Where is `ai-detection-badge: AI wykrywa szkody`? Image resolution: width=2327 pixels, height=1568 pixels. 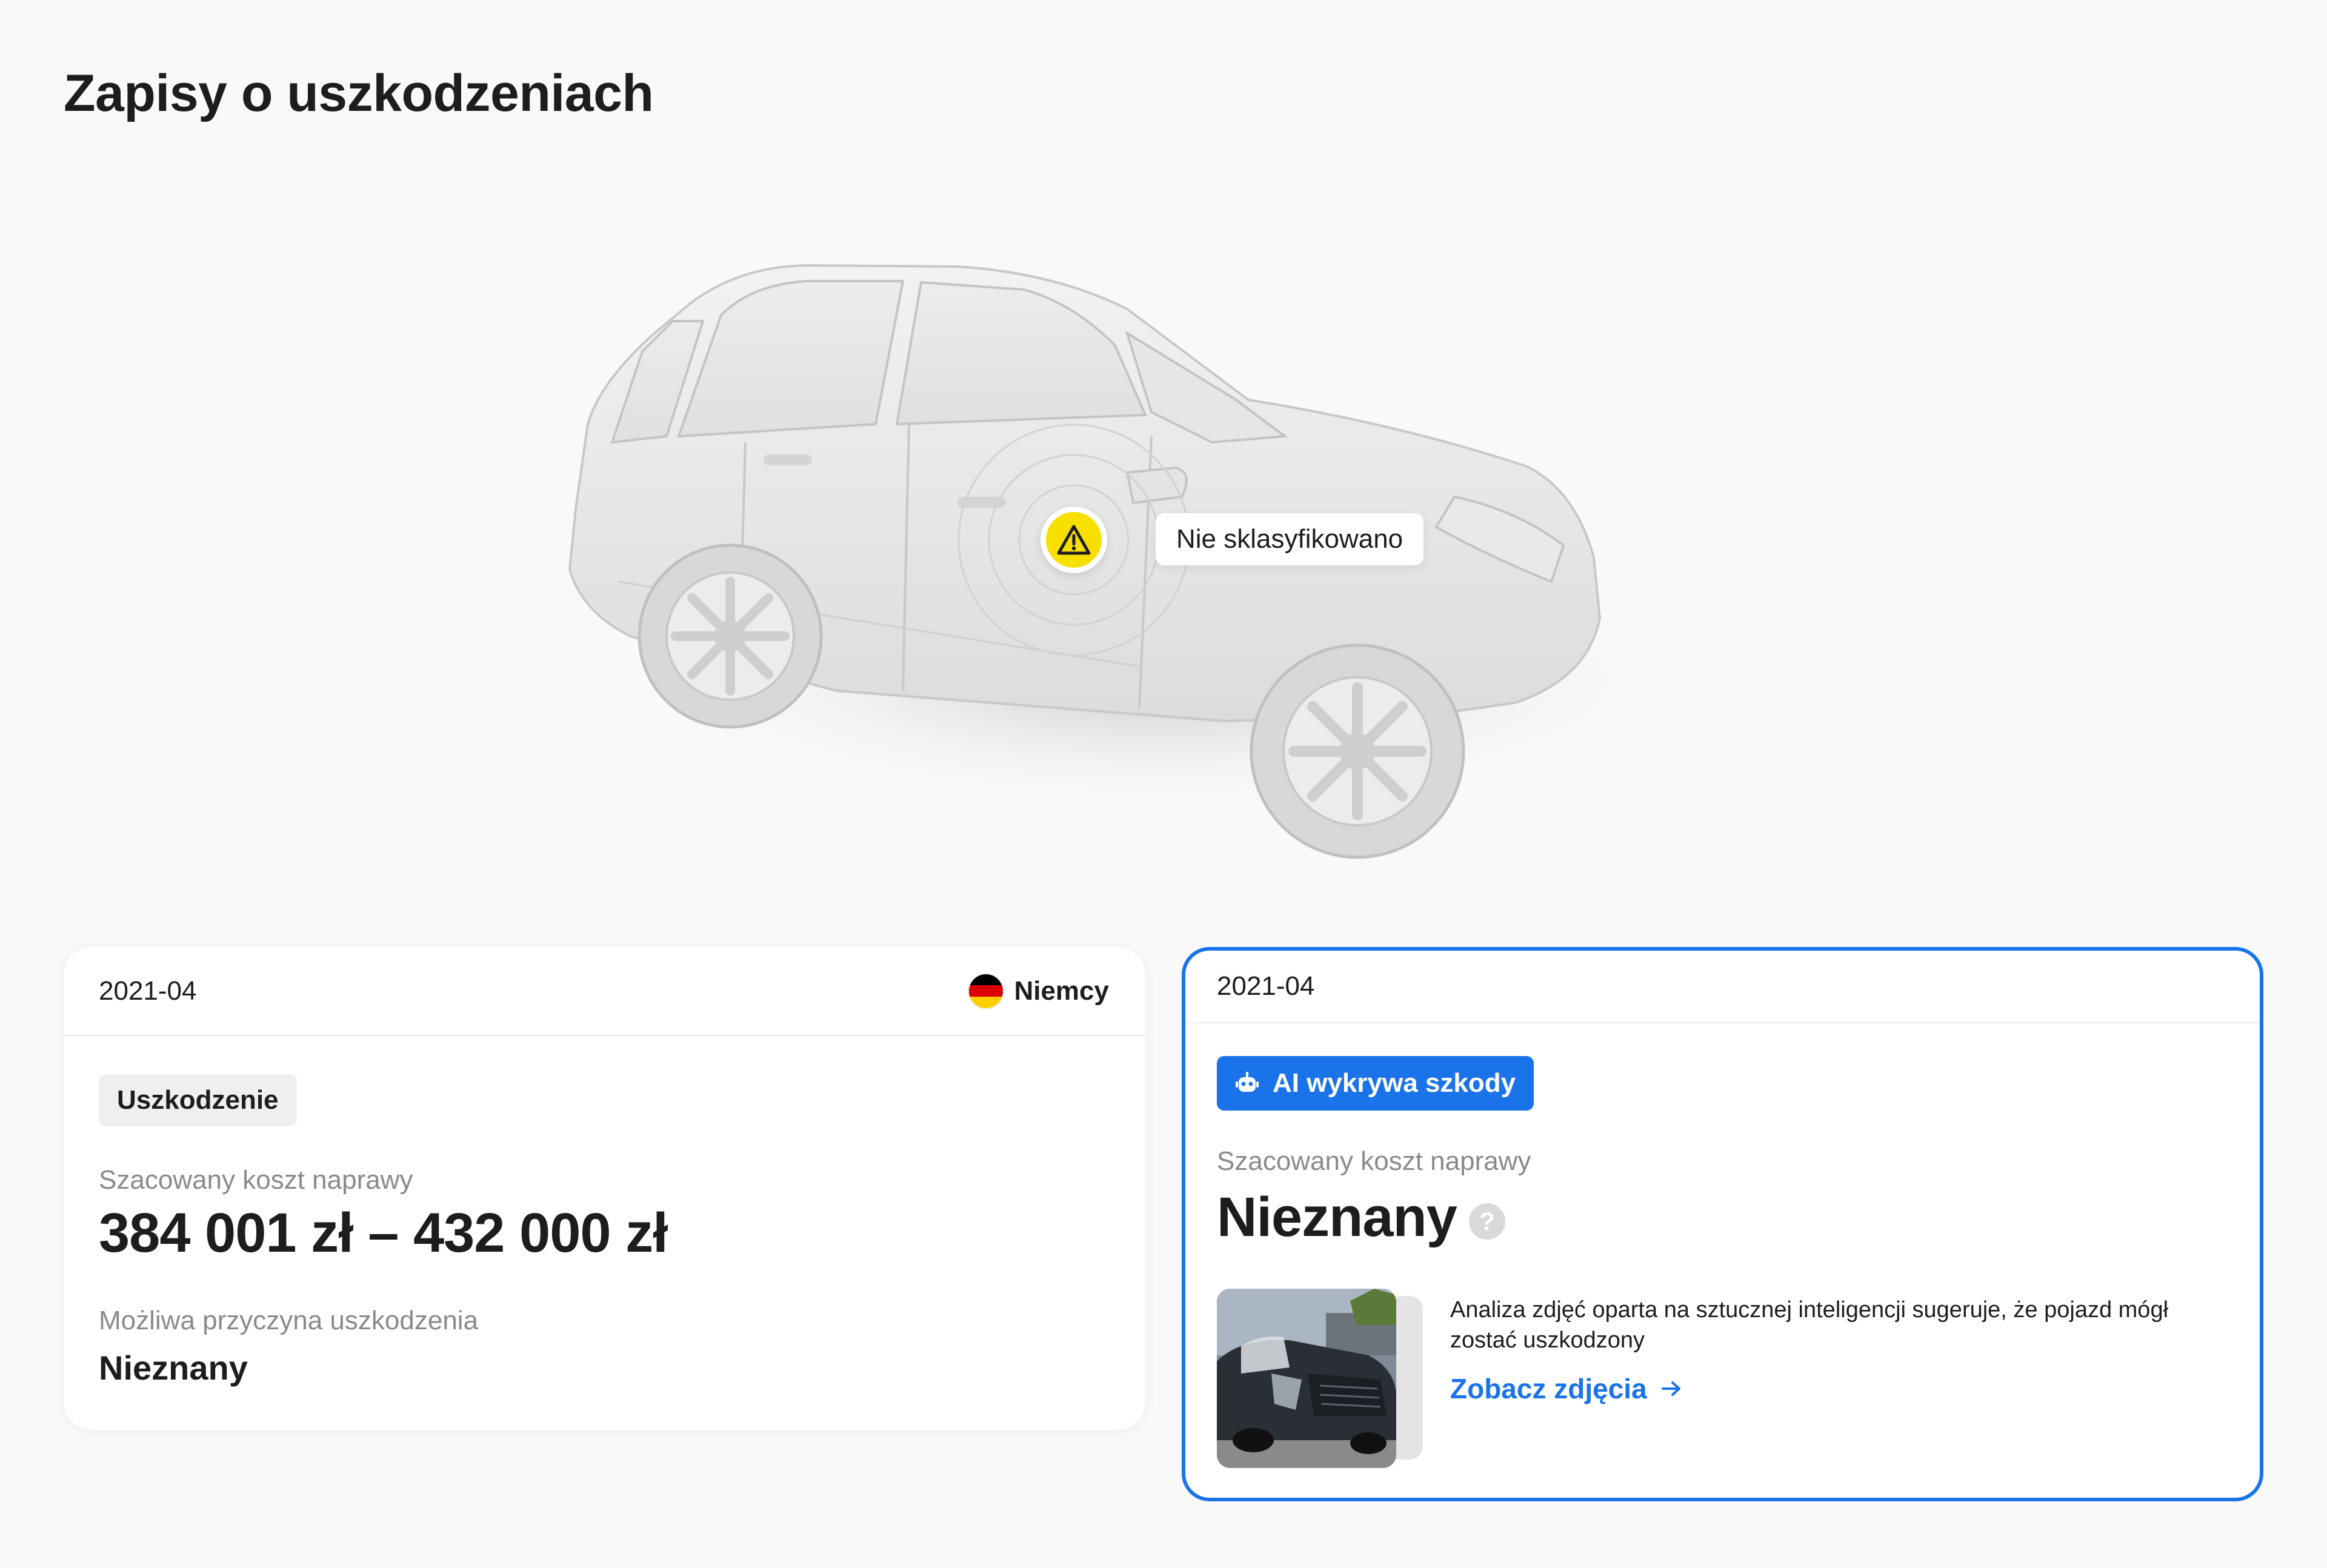
ai-detection-badge: AI wykrywa szkody is located at coordinates (1375, 1083).